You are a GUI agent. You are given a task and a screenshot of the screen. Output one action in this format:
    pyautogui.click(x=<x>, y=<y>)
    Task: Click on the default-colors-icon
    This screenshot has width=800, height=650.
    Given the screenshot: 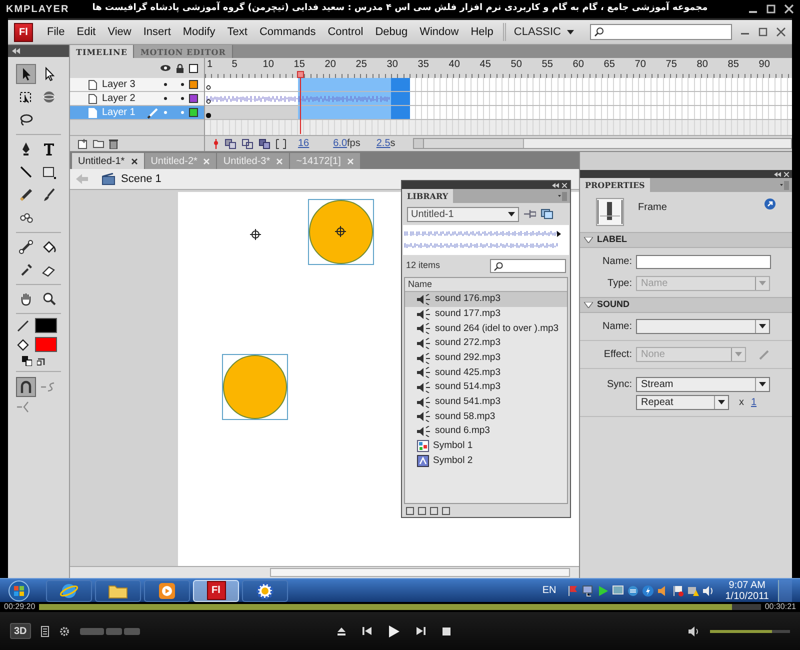 What is the action you would take?
    pyautogui.click(x=27, y=361)
    